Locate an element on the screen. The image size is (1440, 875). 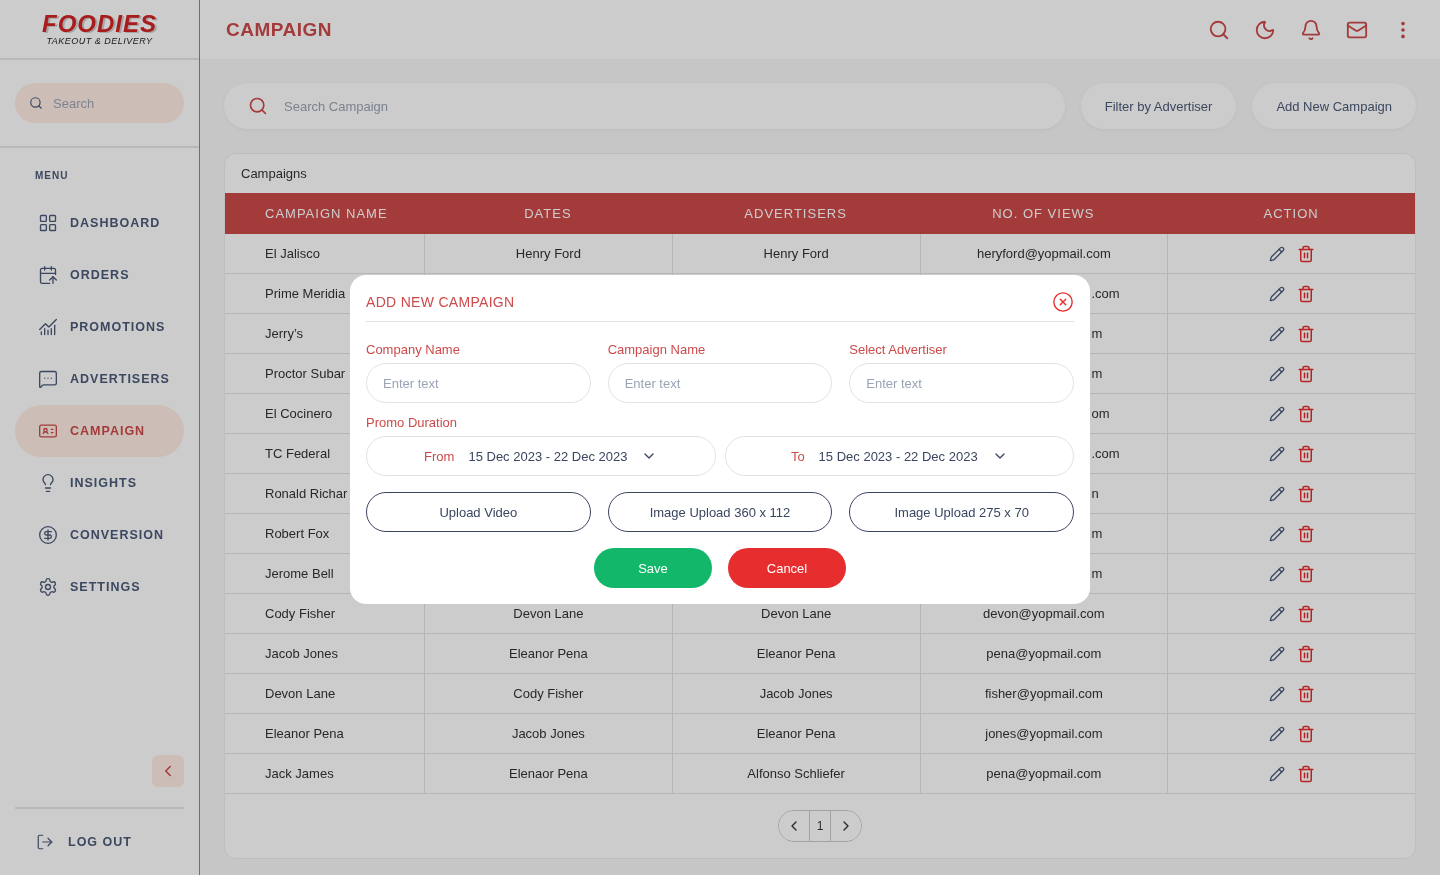
menu-label: MENU is located at coordinates (52, 176).